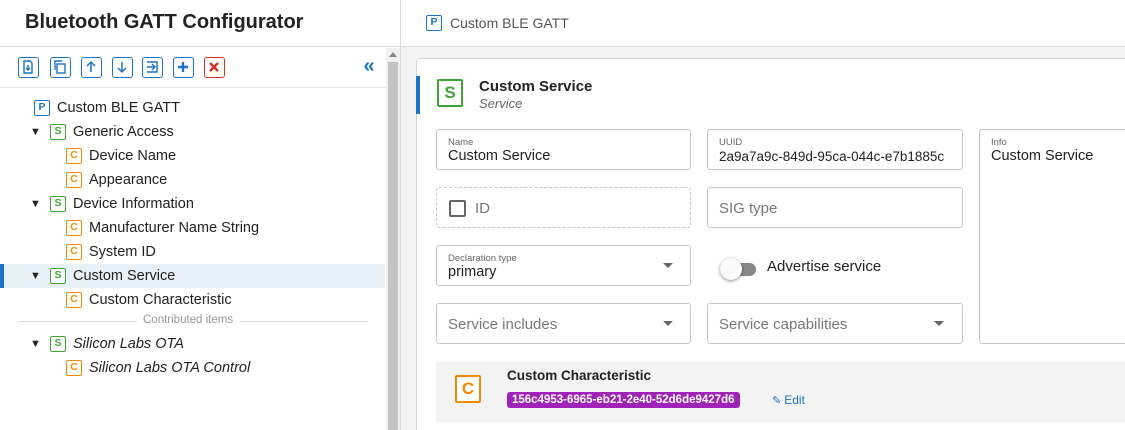 Image resolution: width=1125 pixels, height=430 pixels. Describe the element at coordinates (461, 142) in the screenshot. I see `name-label: Name` at that location.